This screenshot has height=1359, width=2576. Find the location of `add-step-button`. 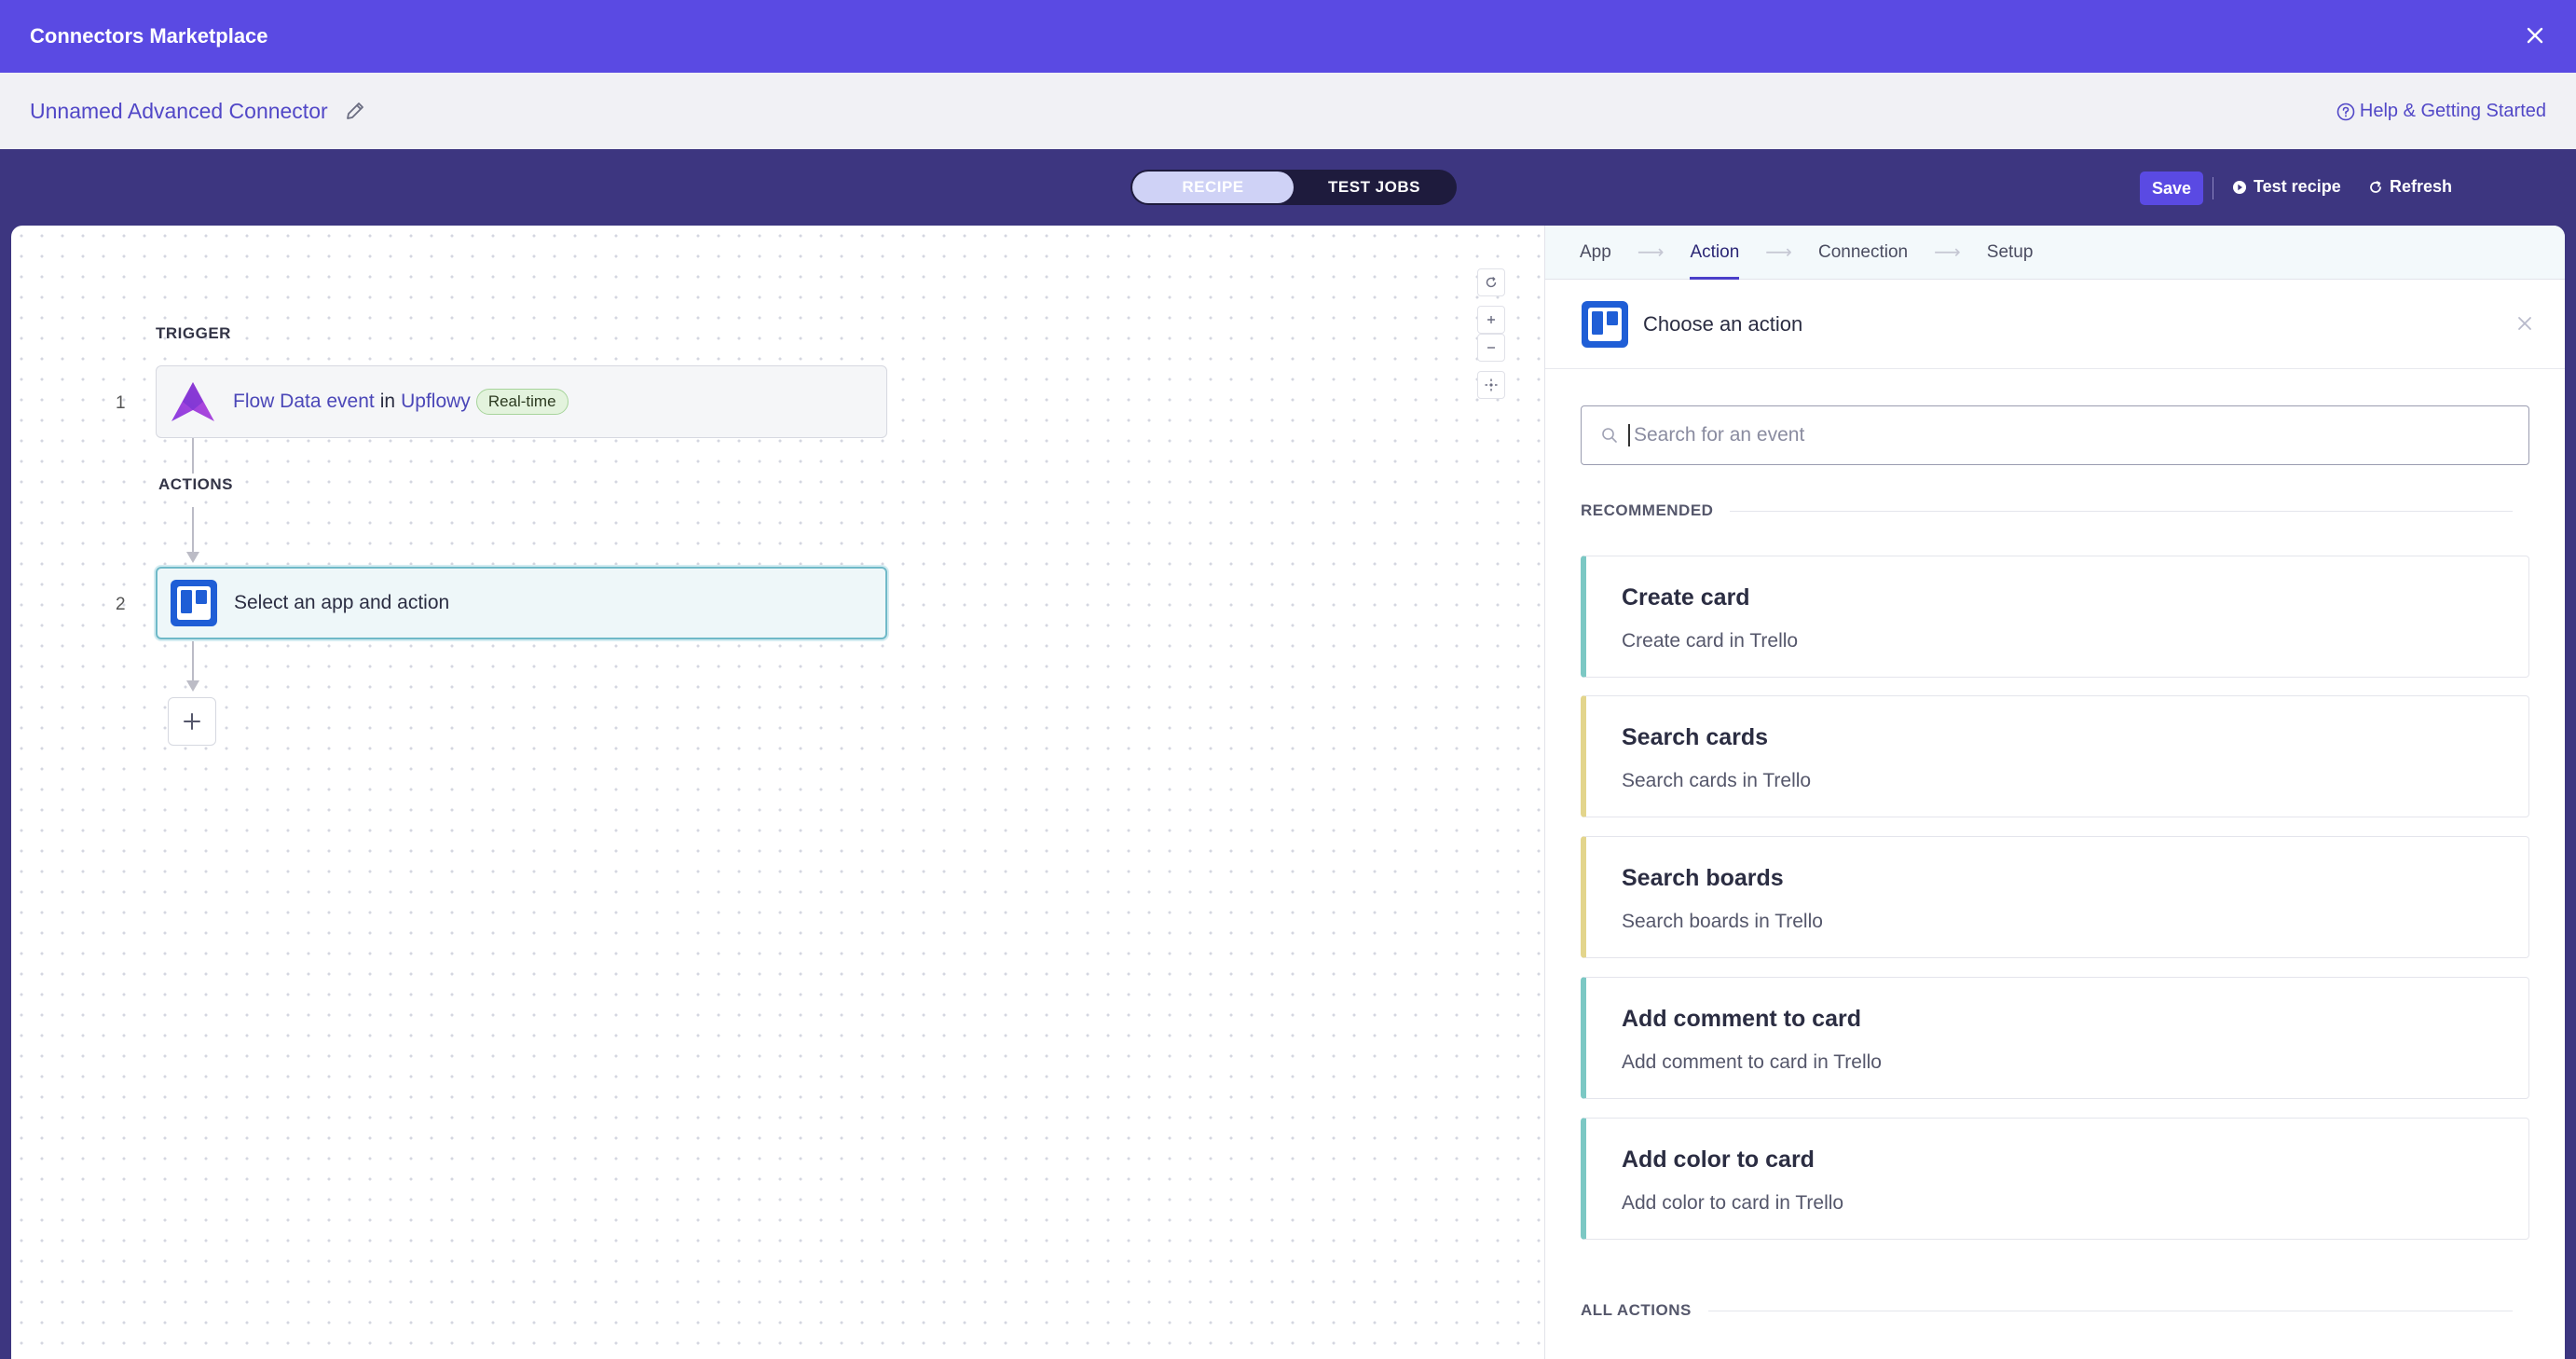

add-step-button is located at coordinates (192, 721).